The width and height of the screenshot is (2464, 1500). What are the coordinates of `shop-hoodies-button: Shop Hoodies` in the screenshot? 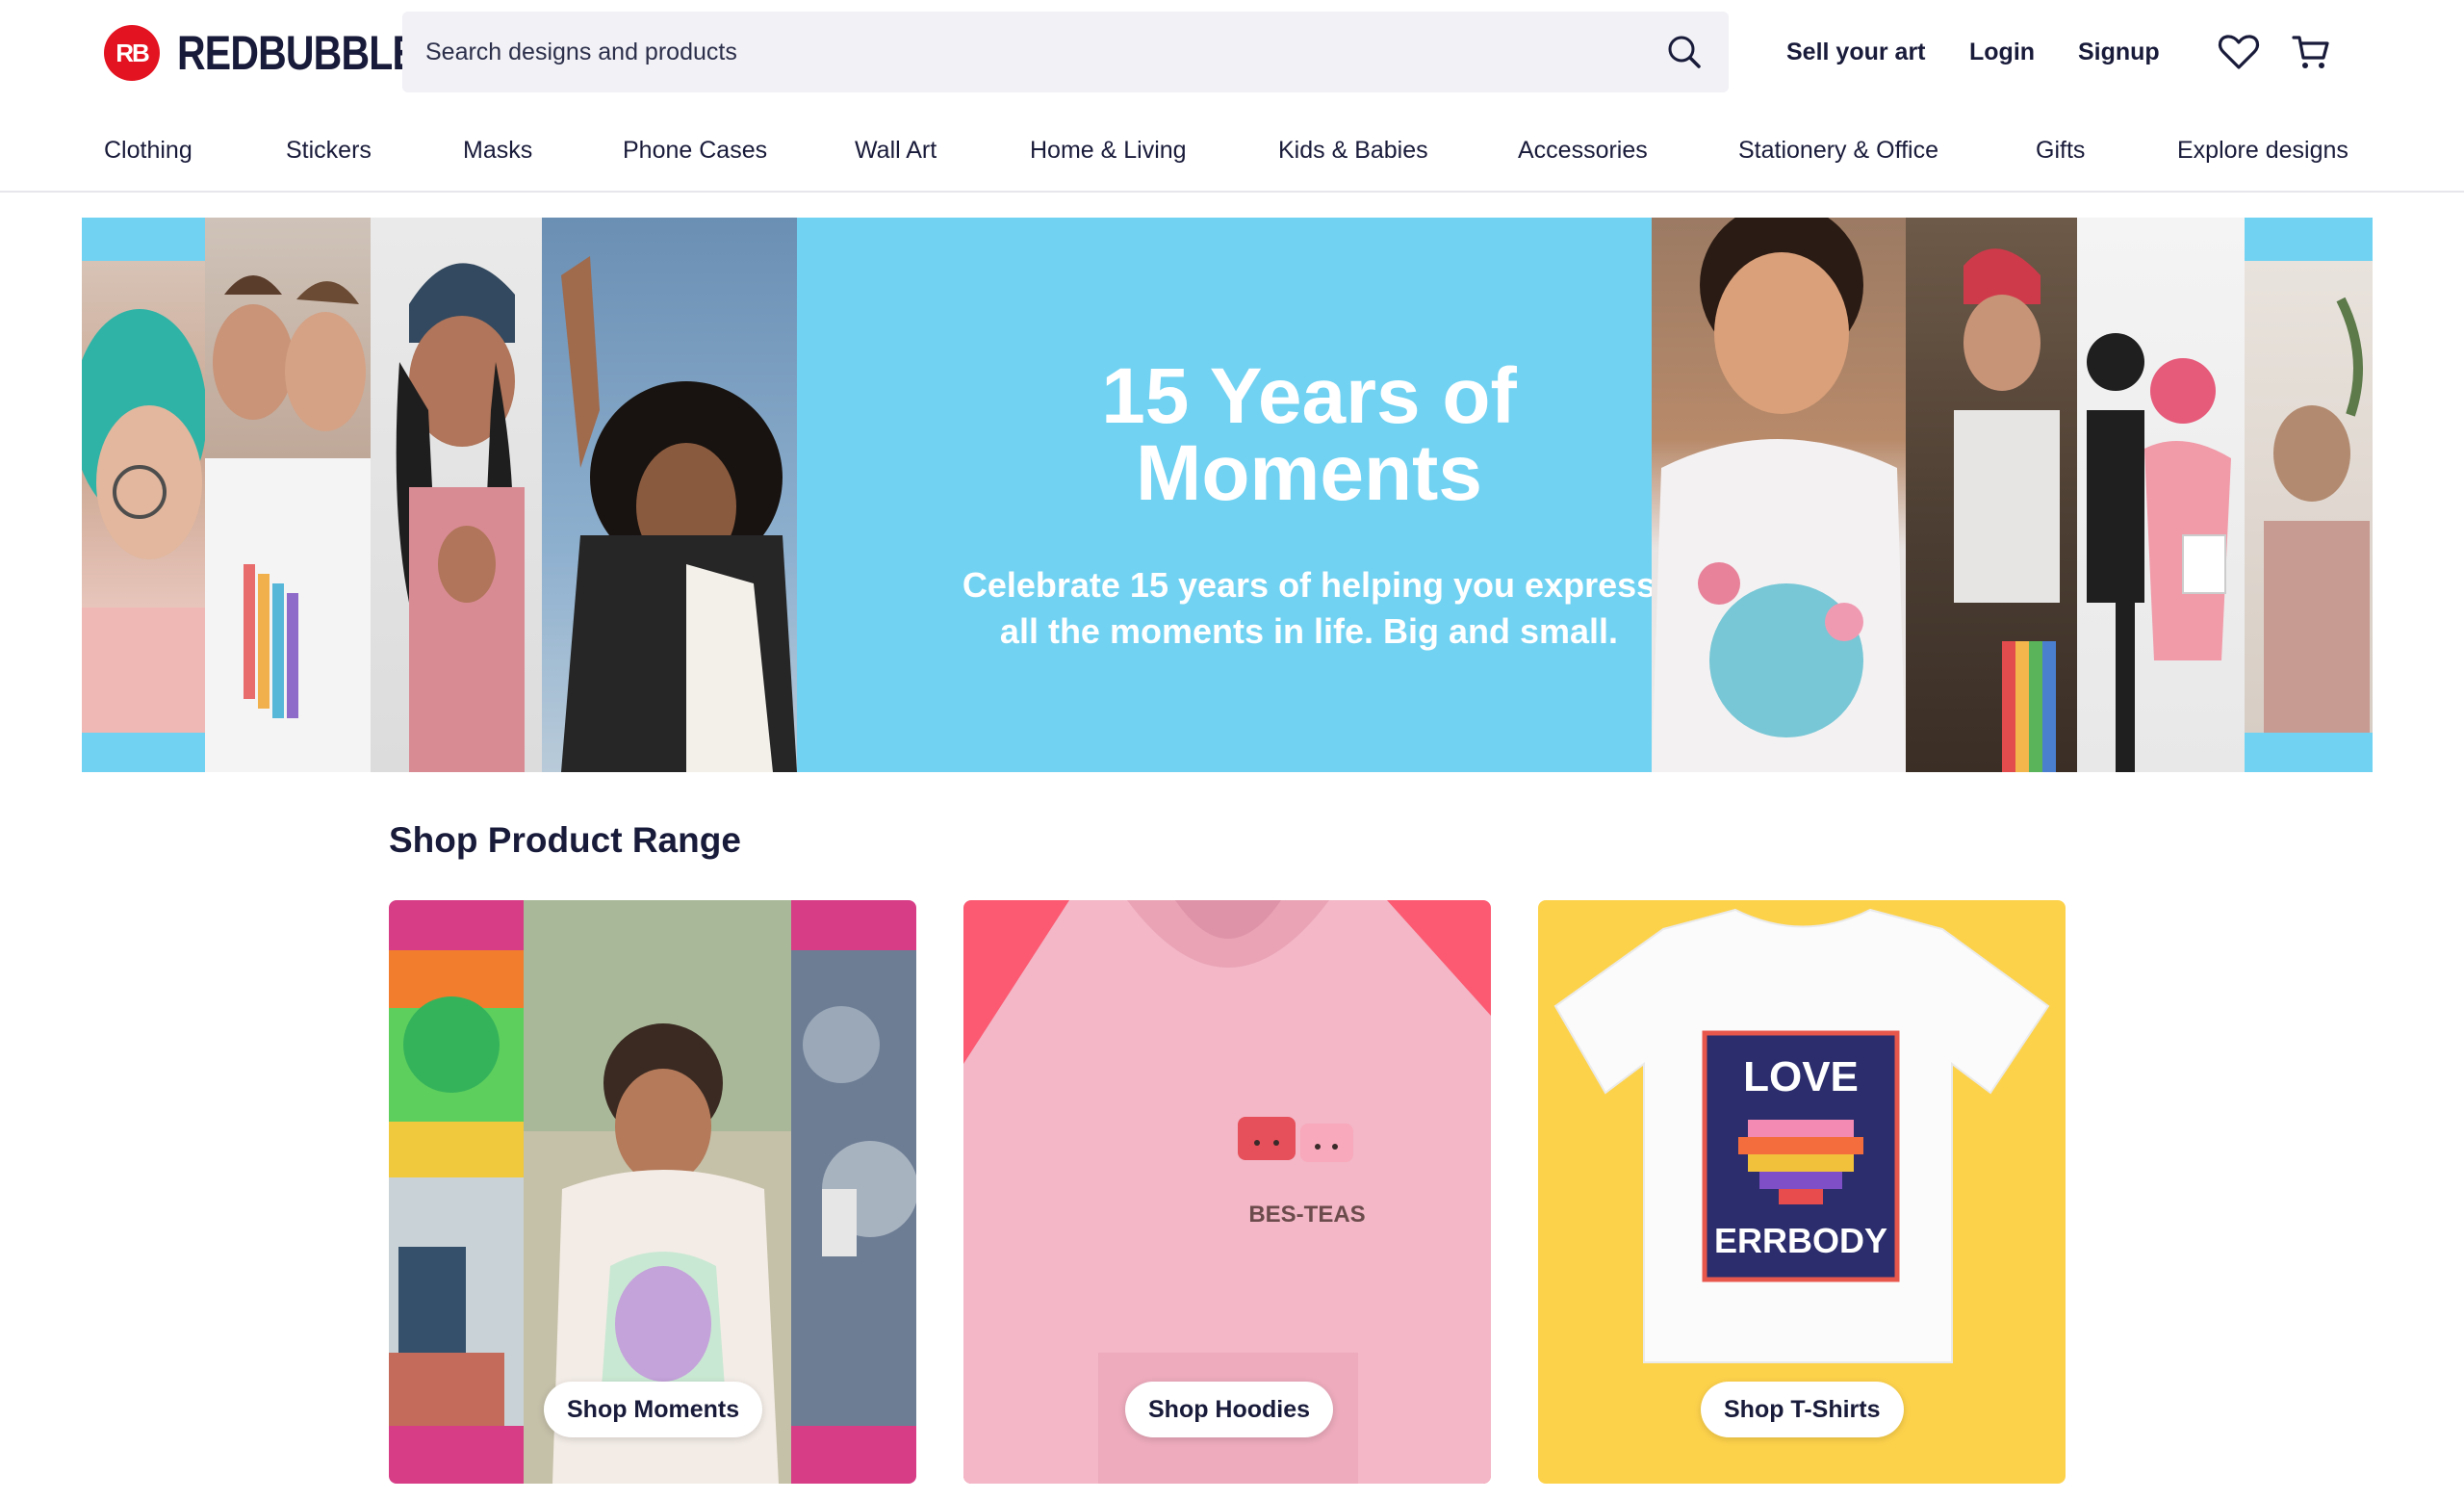 It's located at (1229, 1409).